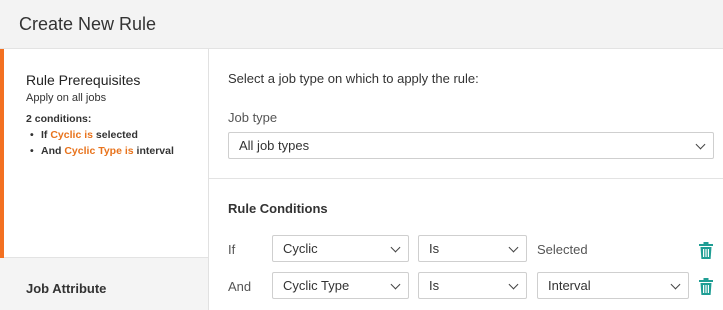 This screenshot has width=723, height=310. What do you see at coordinates (613, 285) in the screenshot?
I see `condition-value-select: Interval` at bounding box center [613, 285].